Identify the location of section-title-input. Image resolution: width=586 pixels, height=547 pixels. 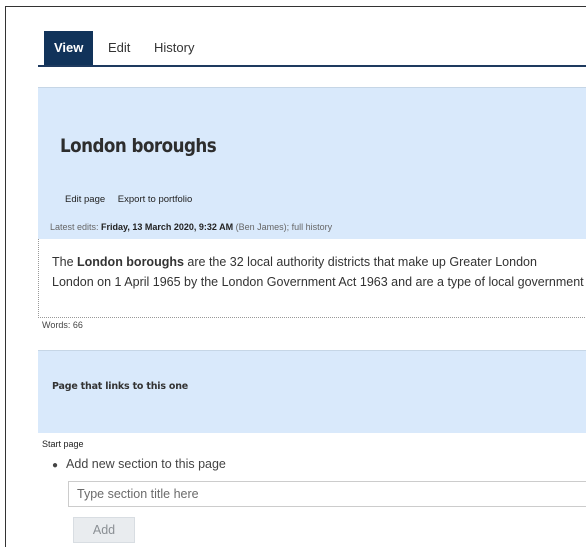
(327, 494).